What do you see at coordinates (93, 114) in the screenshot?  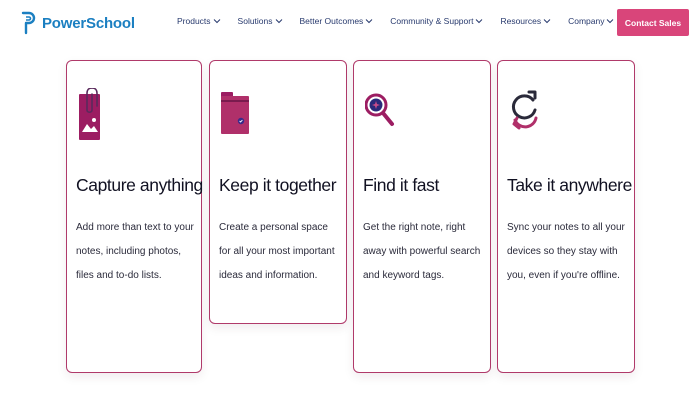 I see `attachment-image-icon` at bounding box center [93, 114].